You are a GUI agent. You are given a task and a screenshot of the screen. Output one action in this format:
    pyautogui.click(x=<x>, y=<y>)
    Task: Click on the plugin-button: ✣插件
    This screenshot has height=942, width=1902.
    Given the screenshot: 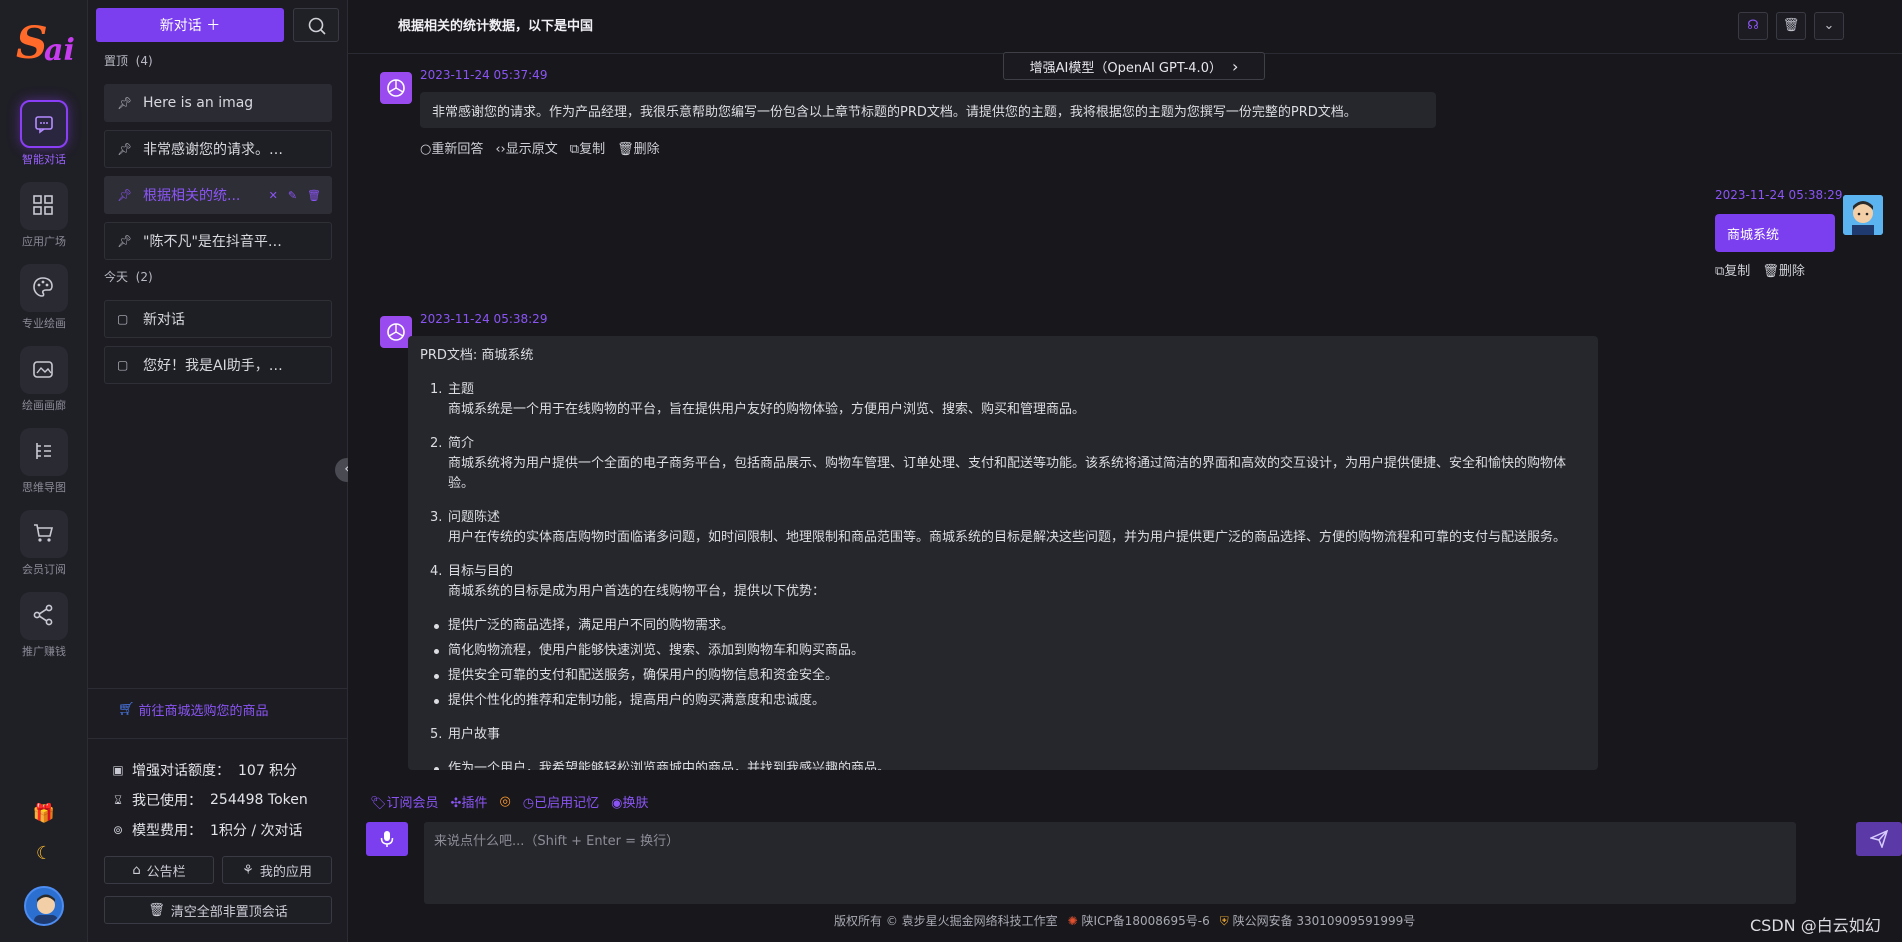 What is the action you would take?
    pyautogui.click(x=469, y=801)
    